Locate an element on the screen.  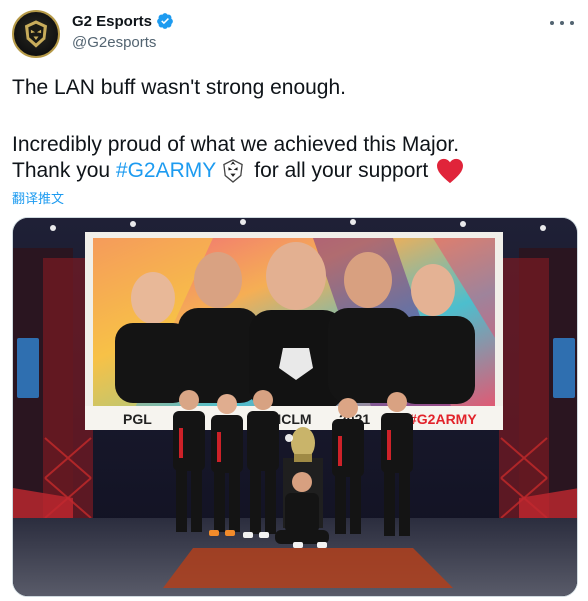
author-name-row: G2 Esports is located at coordinates (123, 21).